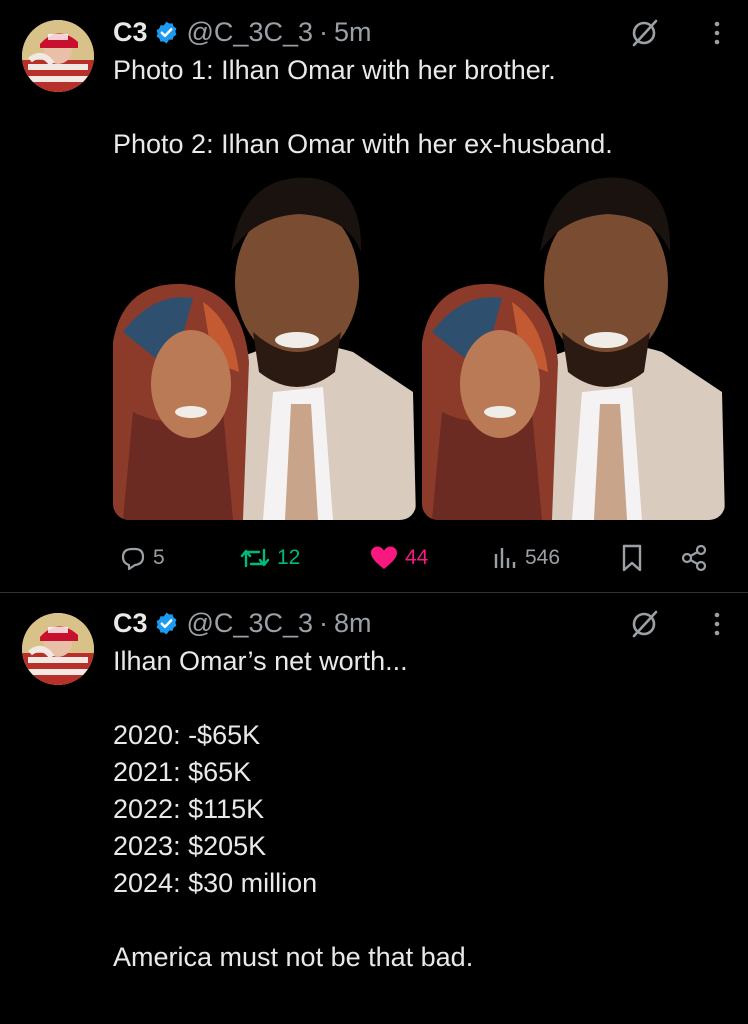 This screenshot has height=1024, width=748. I want to click on heart-icon, so click(384, 557).